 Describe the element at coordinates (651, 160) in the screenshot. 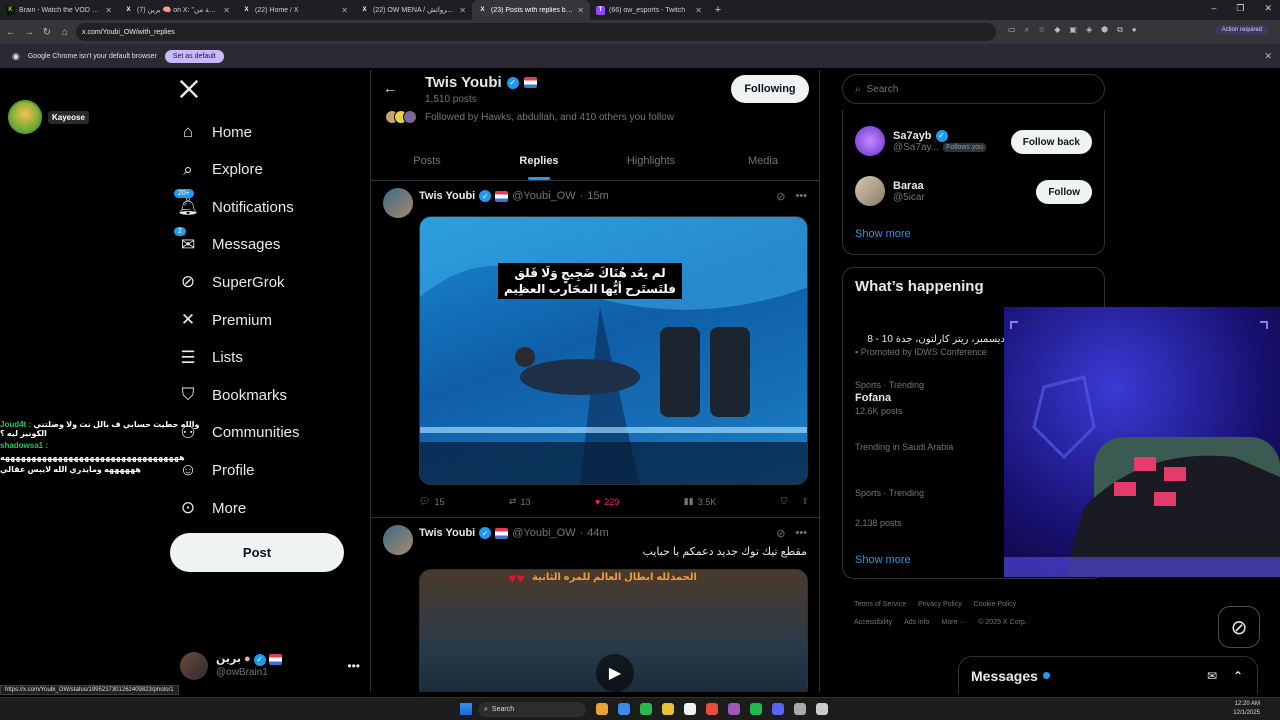

I see `tab-highlights: Highlights` at that location.